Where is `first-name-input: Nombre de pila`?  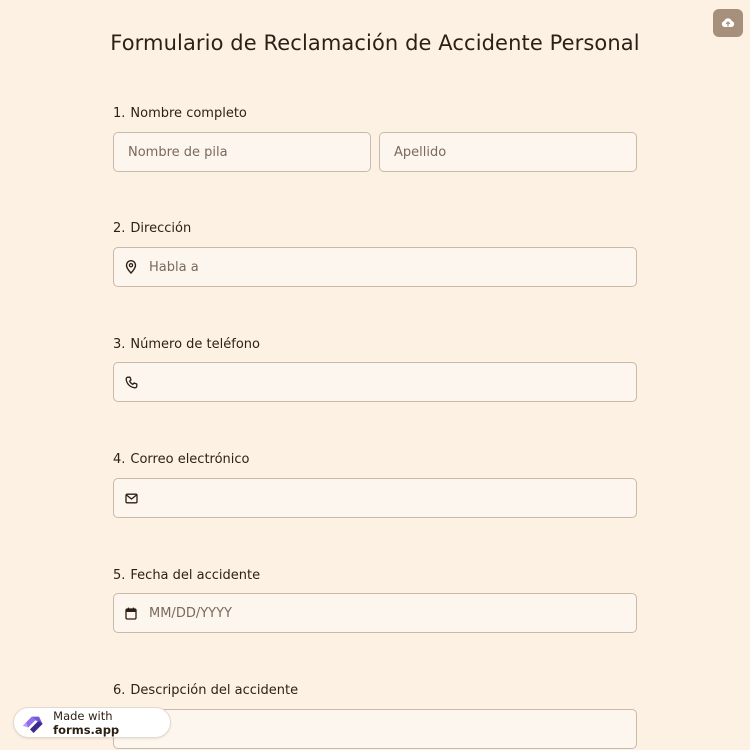
first-name-input: Nombre de pila is located at coordinates (242, 152).